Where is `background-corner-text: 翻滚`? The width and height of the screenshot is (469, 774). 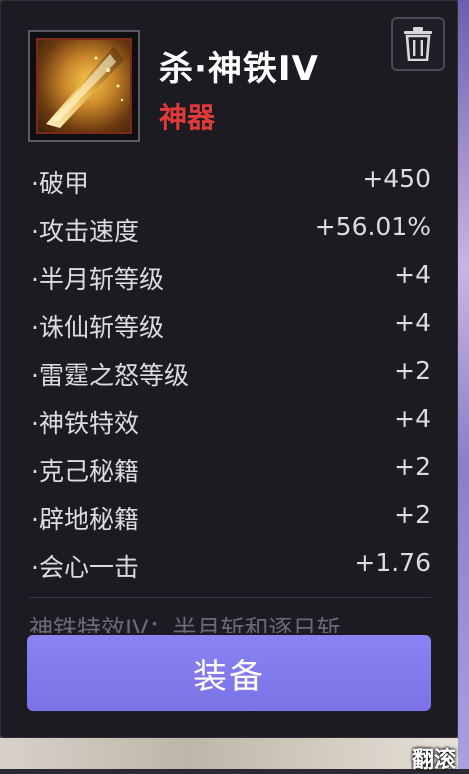 background-corner-text: 翻滚 is located at coordinates (434, 760).